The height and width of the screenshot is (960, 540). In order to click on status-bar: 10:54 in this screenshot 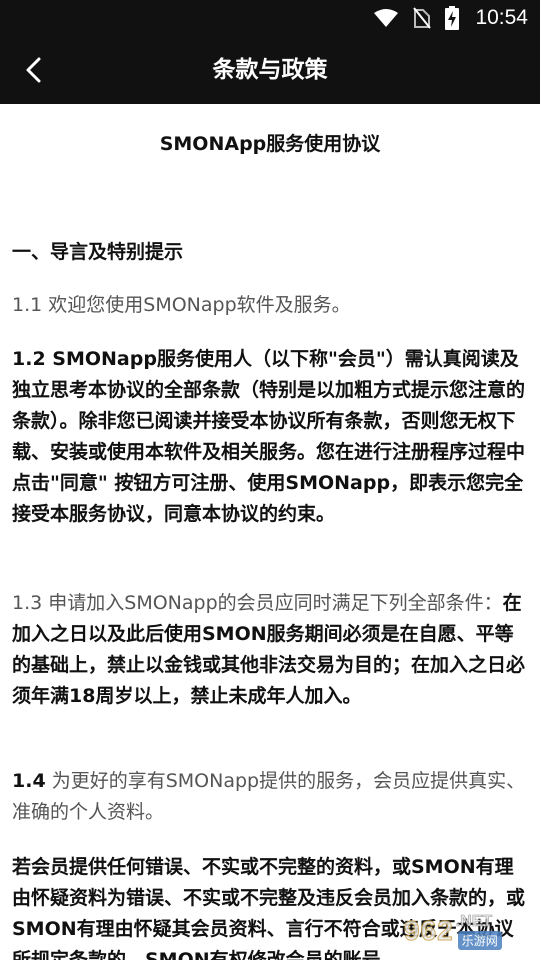, I will do `click(270, 18)`.